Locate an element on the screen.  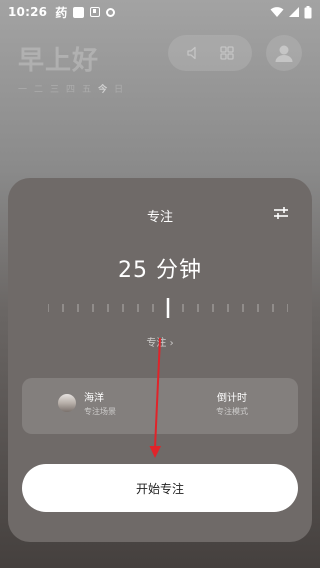
duration-ruler is located at coordinates (168, 308).